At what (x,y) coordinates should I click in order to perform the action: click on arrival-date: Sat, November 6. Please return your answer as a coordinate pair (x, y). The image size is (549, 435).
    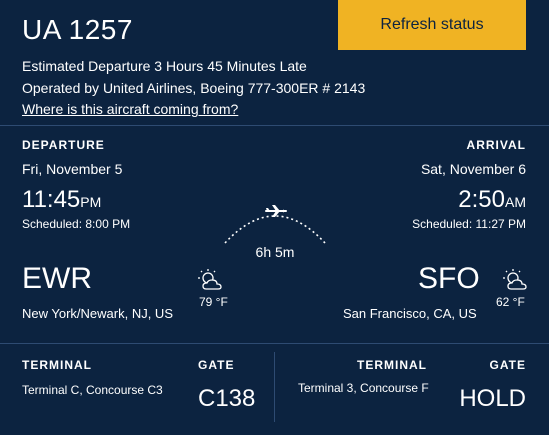
    Looking at the image, I should click on (473, 169).